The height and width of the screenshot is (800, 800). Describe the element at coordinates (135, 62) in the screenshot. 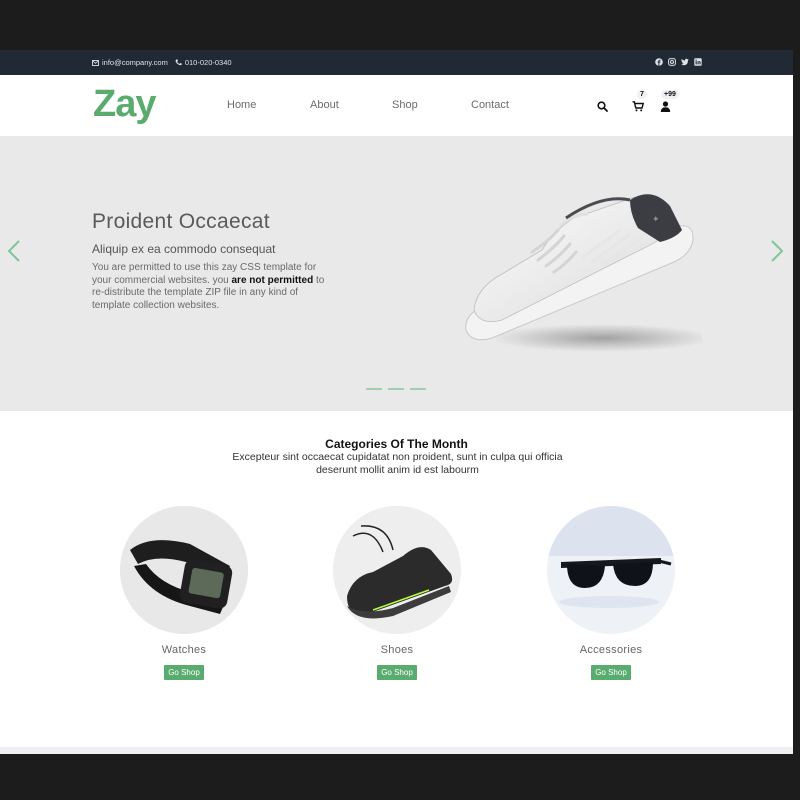

I see `email-text: info@company.com` at that location.